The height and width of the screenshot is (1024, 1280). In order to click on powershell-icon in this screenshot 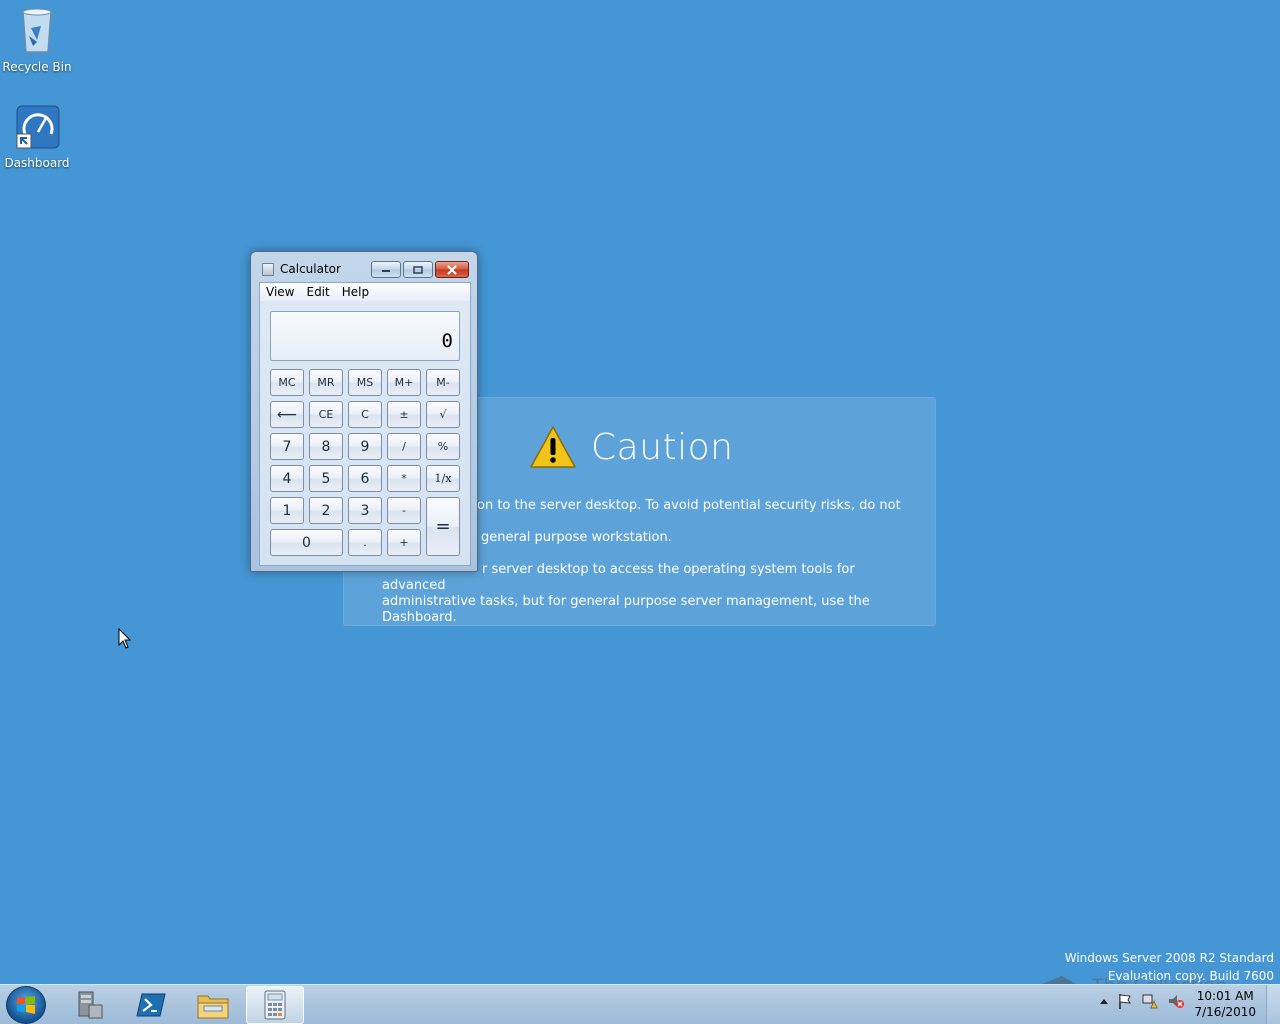, I will do `click(151, 1005)`.